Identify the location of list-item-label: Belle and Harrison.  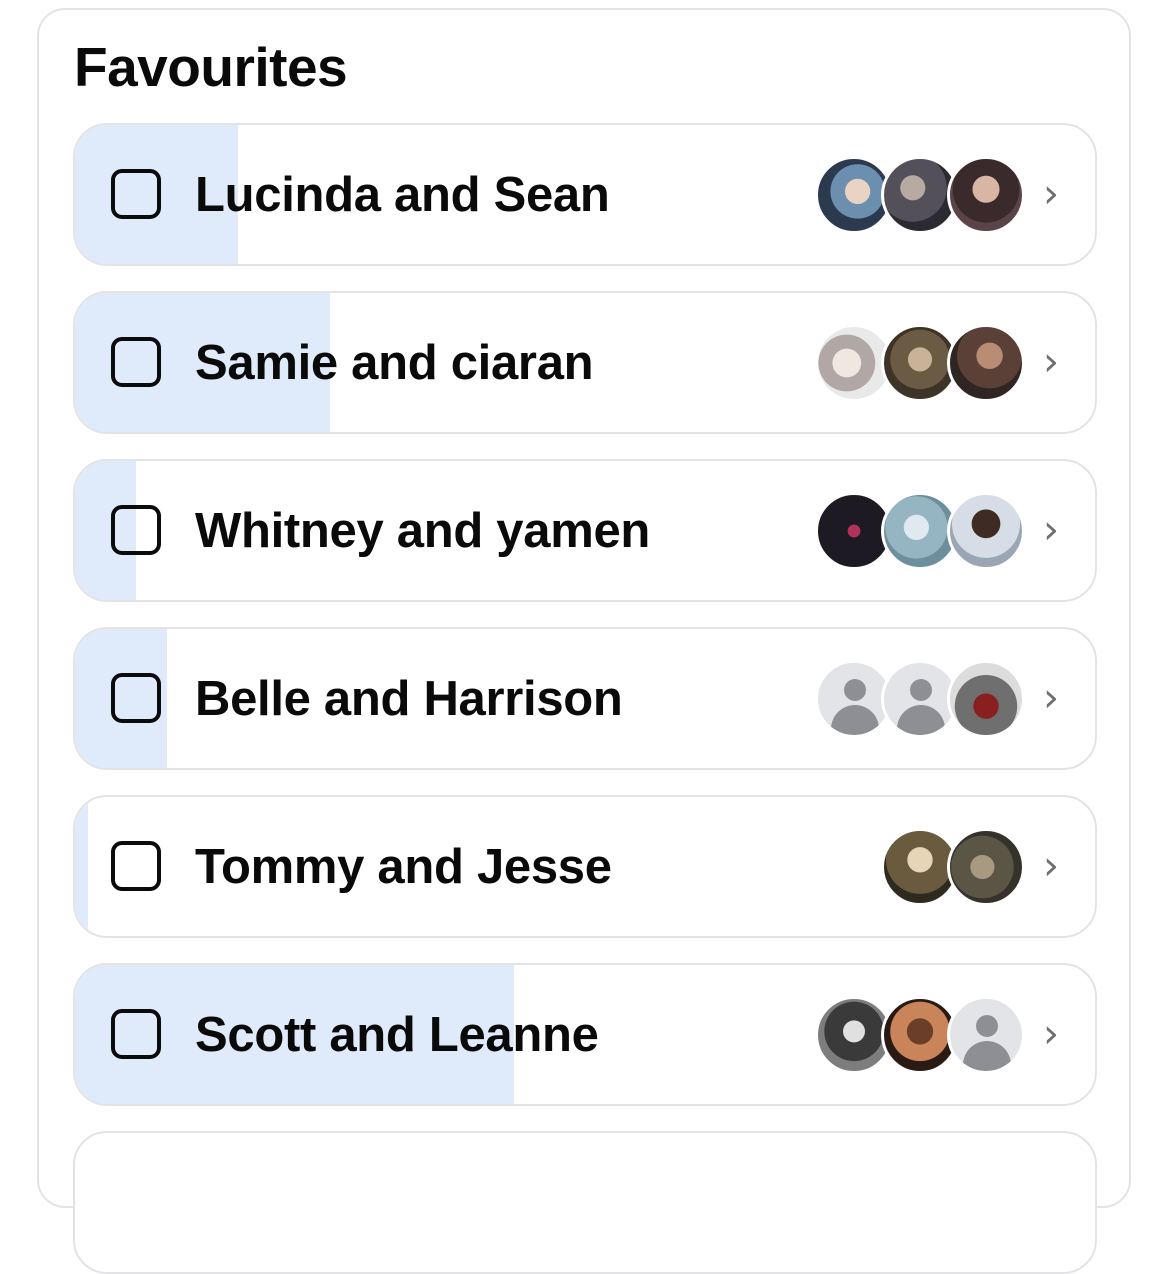
(409, 699).